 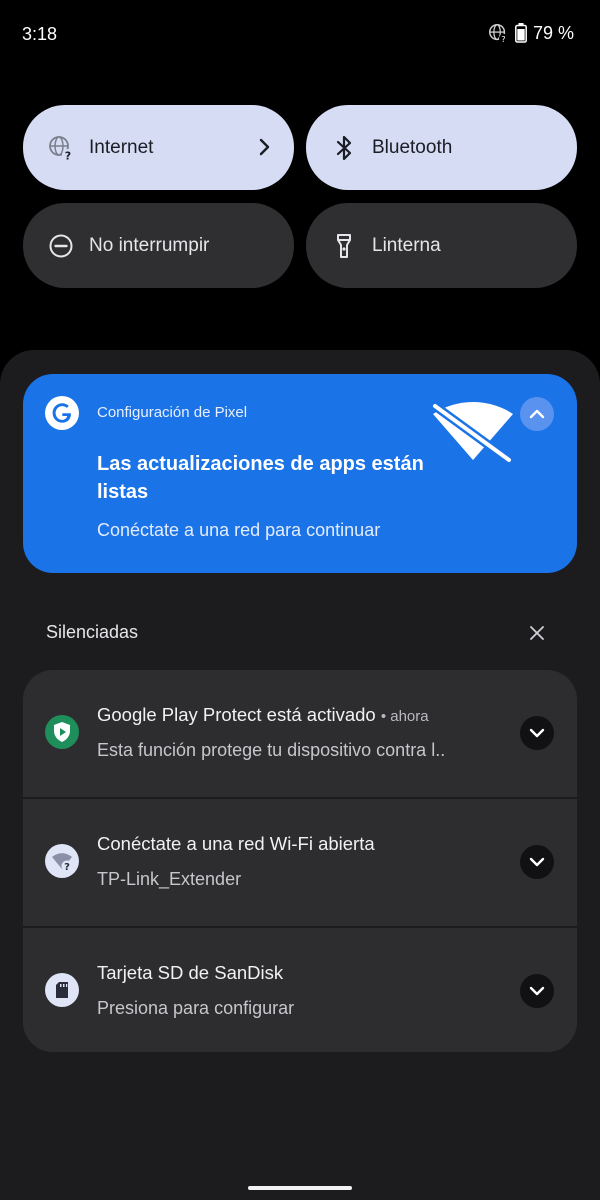 What do you see at coordinates (412, 147) in the screenshot?
I see `tile-label: Bluetooth` at bounding box center [412, 147].